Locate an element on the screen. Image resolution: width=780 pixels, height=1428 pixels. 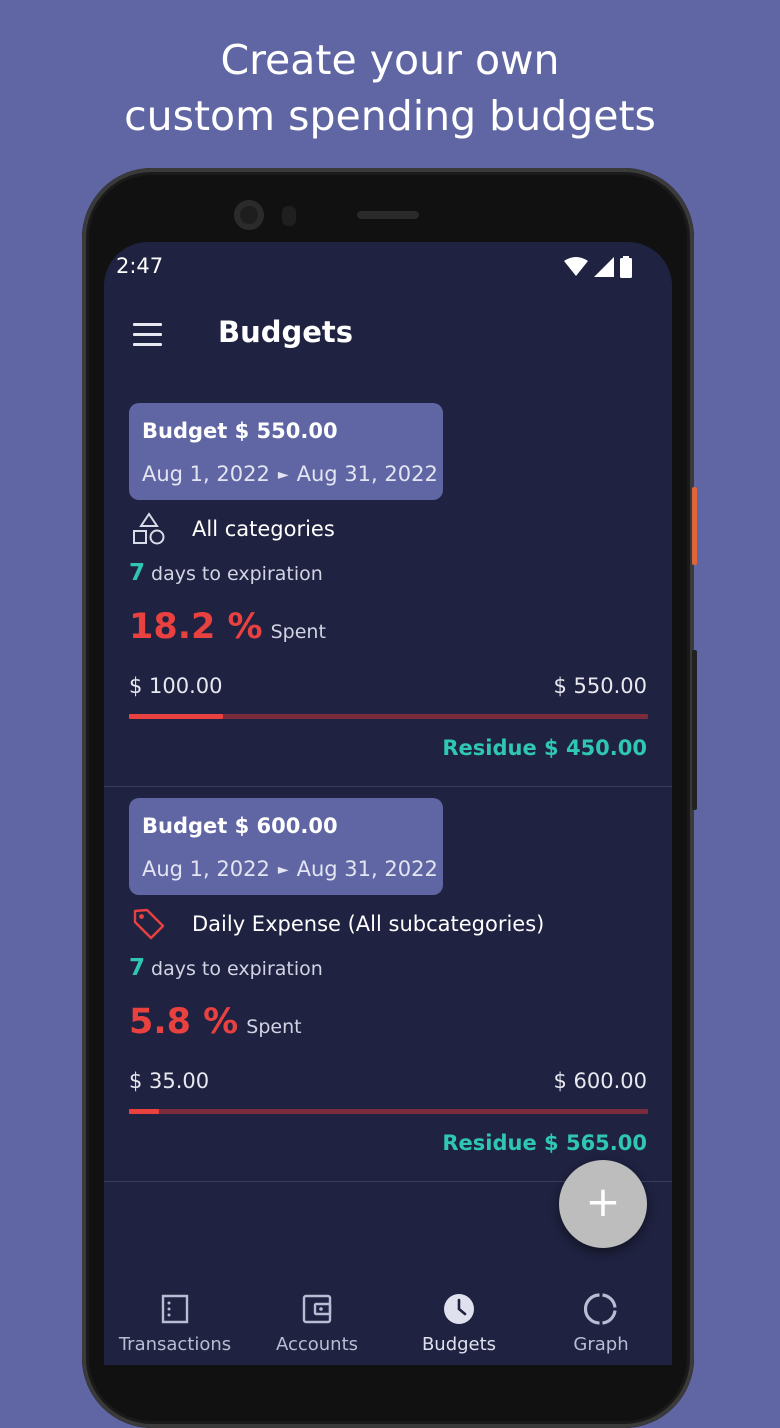
spent-amount: $ 35.00 is located at coordinates (169, 1081).